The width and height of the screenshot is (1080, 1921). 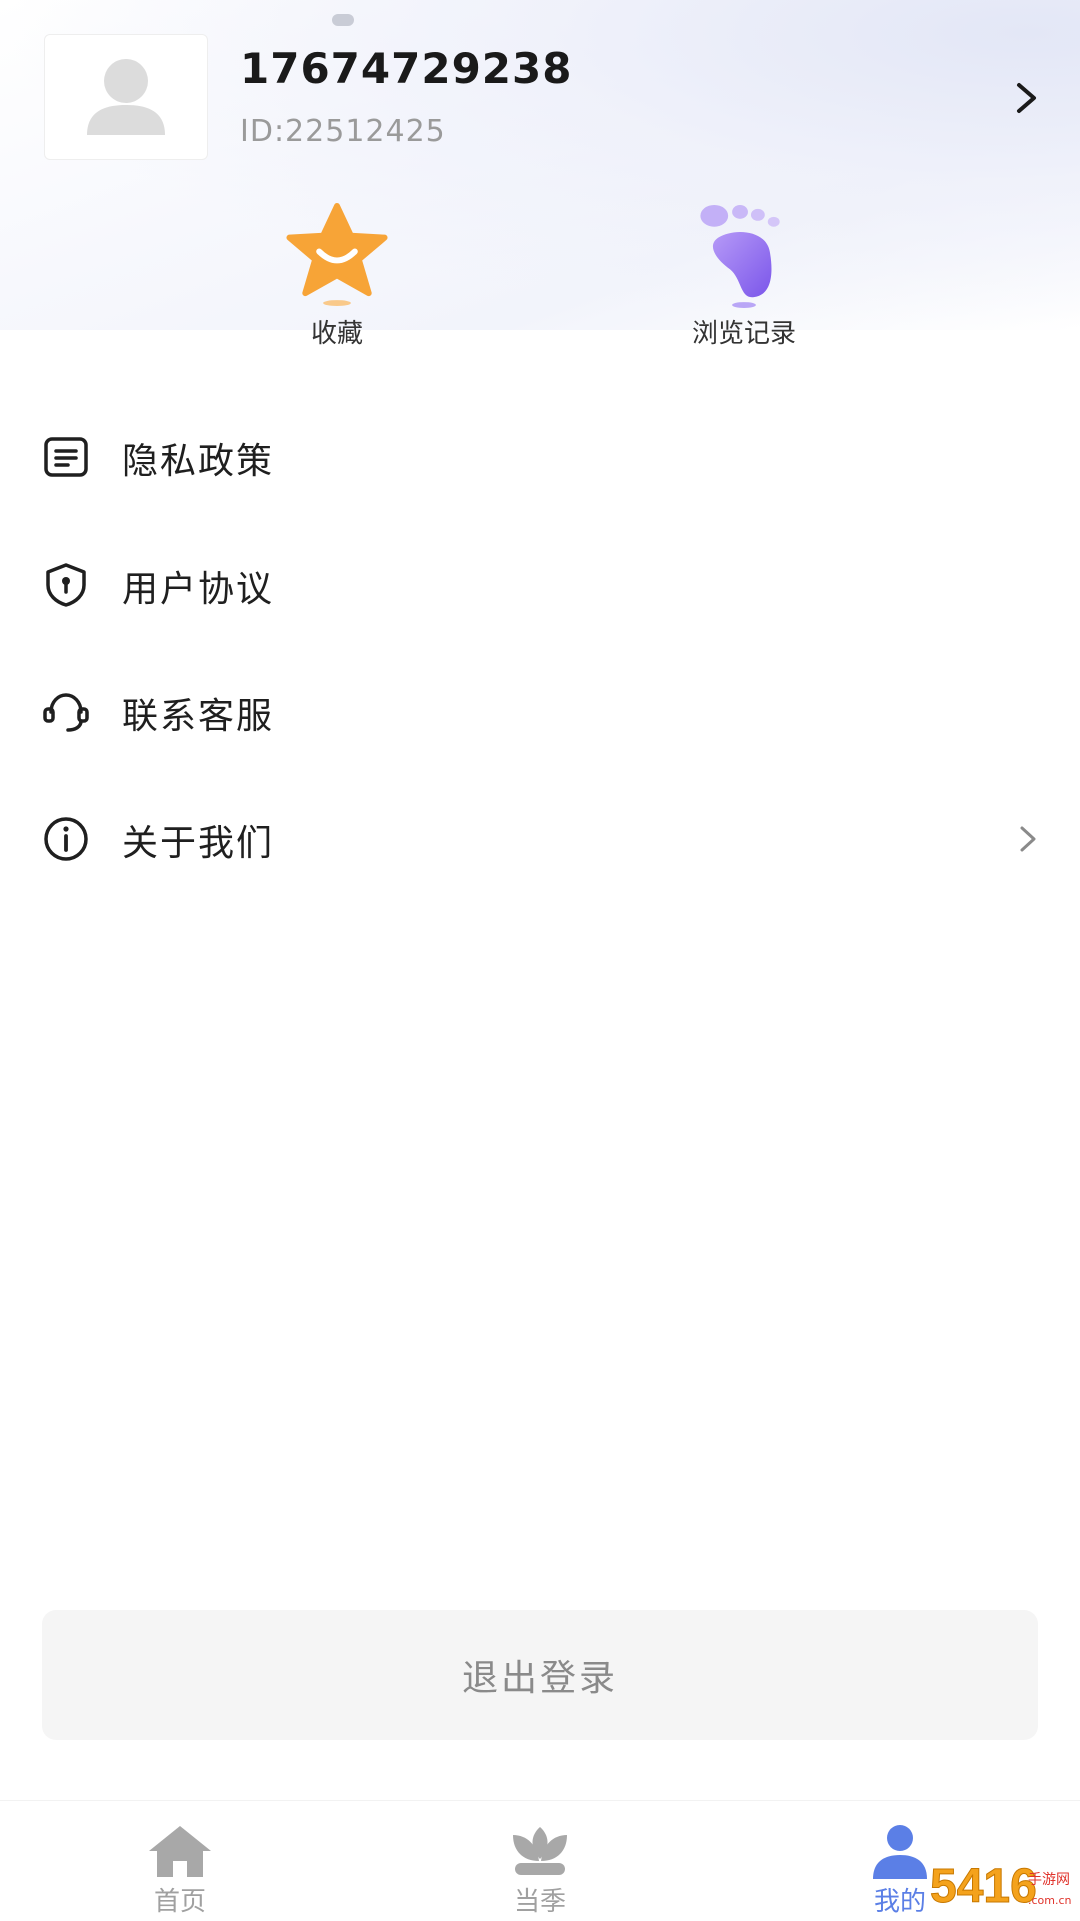 I want to click on nav-tab-home: 首页, so click(x=180, y=1861).